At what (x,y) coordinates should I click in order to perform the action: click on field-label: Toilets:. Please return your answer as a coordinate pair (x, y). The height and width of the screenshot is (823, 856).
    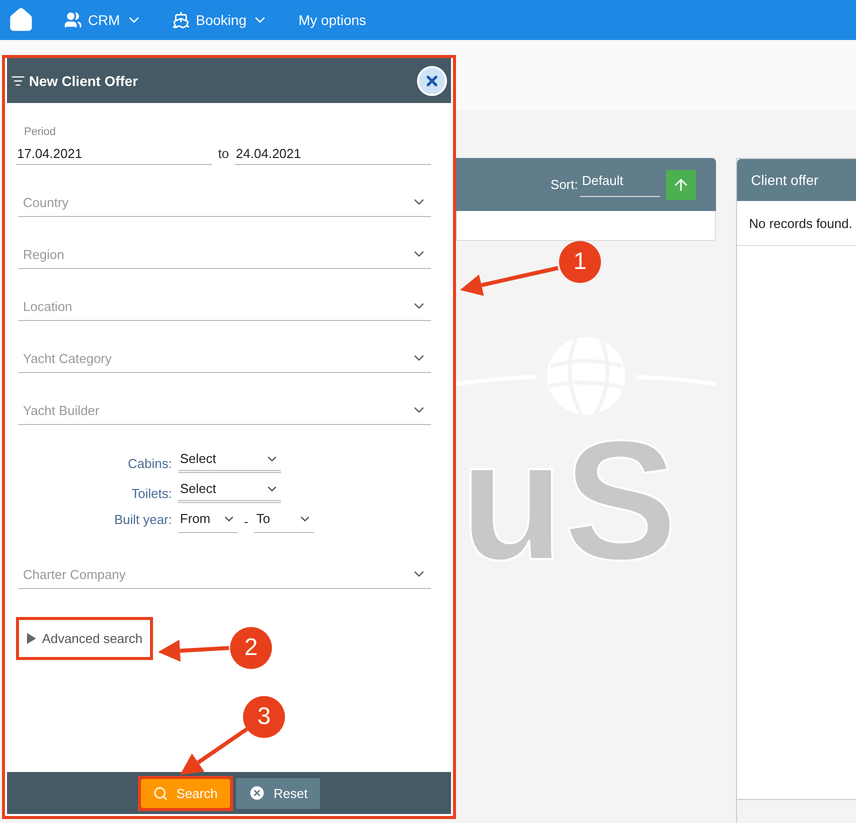
    Looking at the image, I should click on (151, 494).